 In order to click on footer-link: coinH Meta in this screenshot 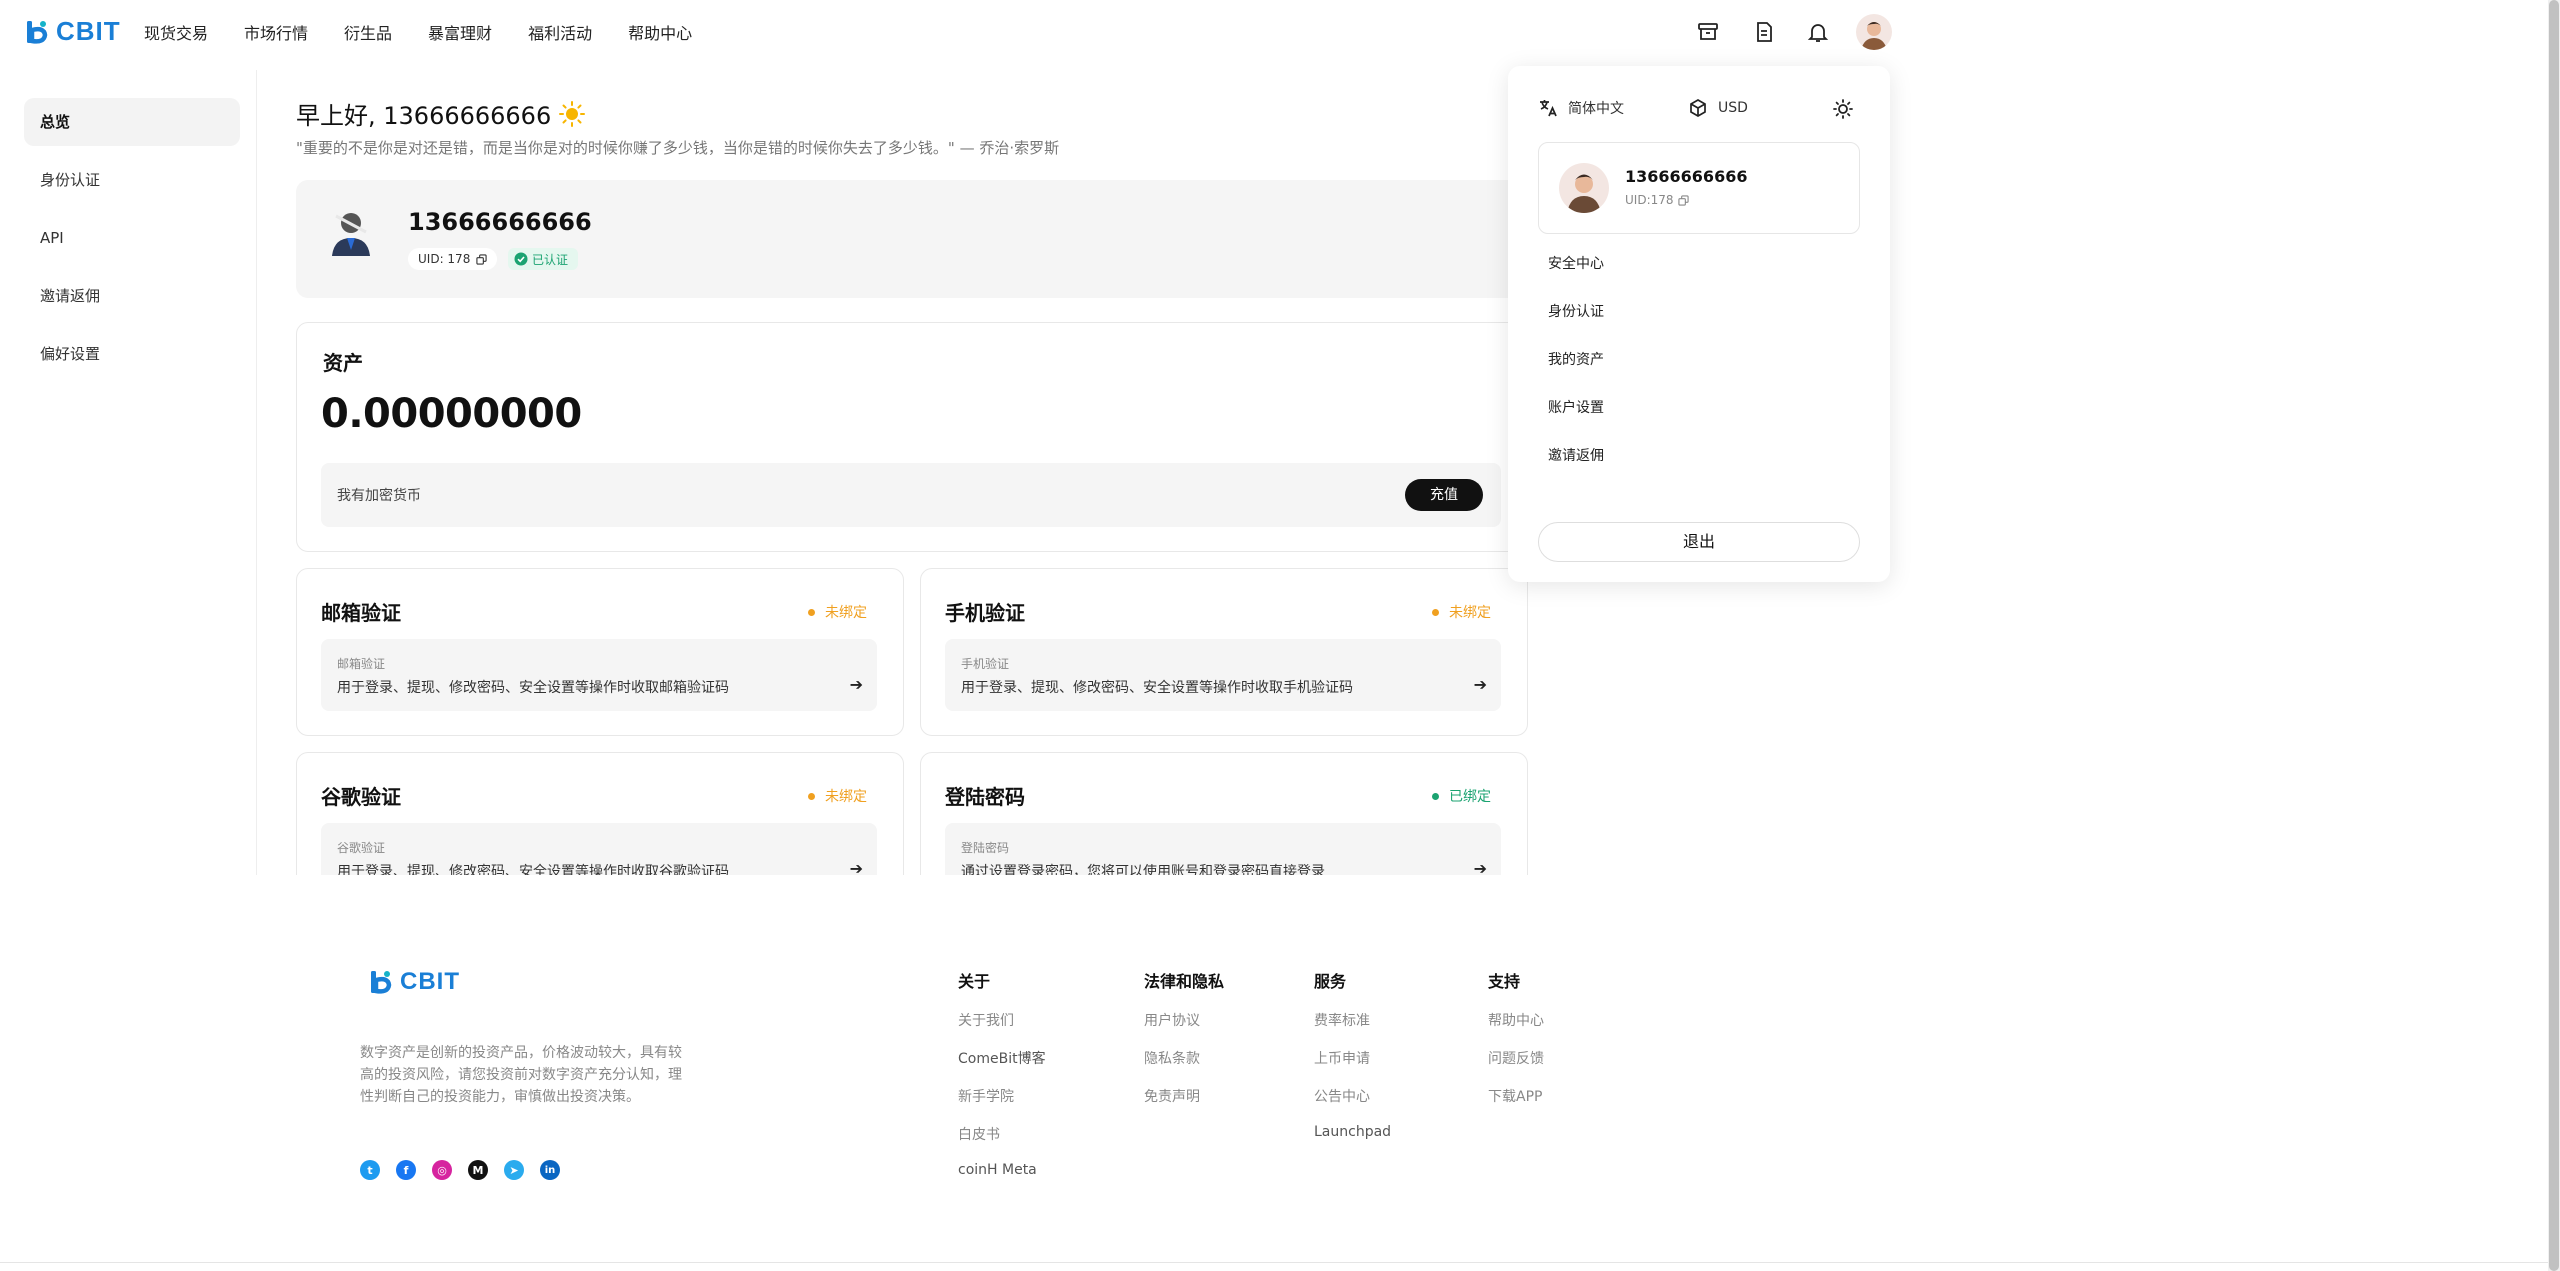, I will do `click(1002, 1181)`.